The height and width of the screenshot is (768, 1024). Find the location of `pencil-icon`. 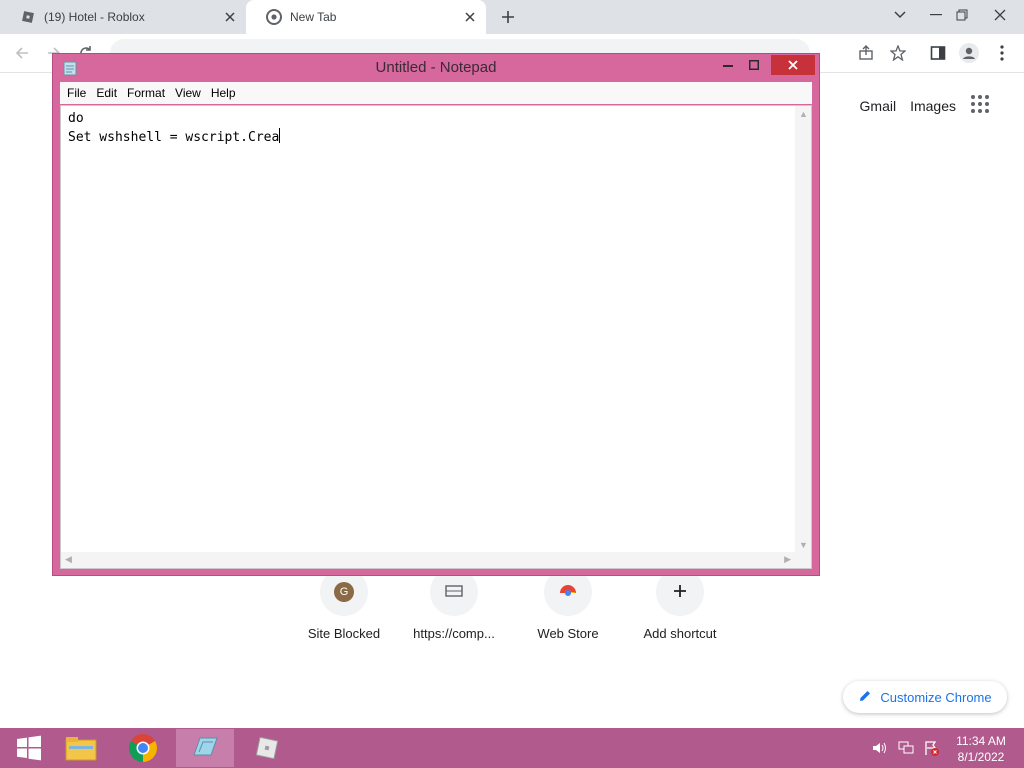

pencil-icon is located at coordinates (865, 697).